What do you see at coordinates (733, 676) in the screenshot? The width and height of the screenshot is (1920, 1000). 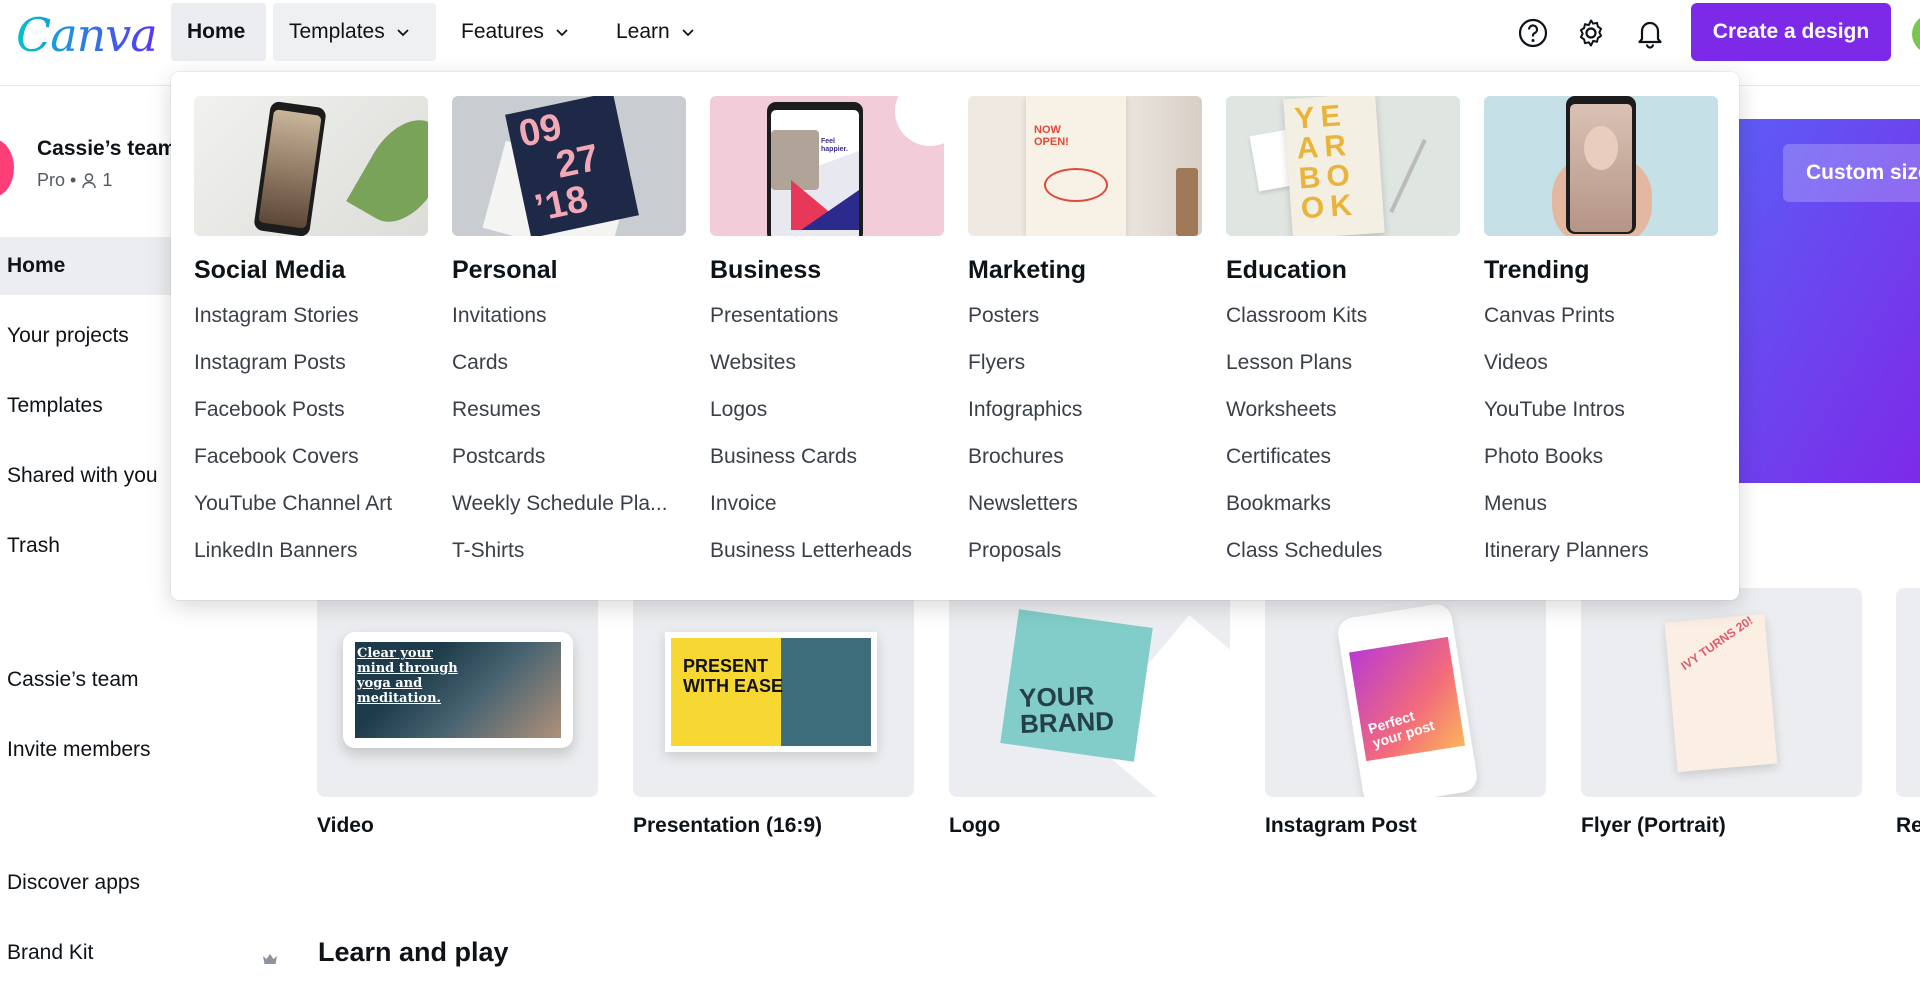 I see `presentation-thumbnail-text: PRESENT WITH EASE` at bounding box center [733, 676].